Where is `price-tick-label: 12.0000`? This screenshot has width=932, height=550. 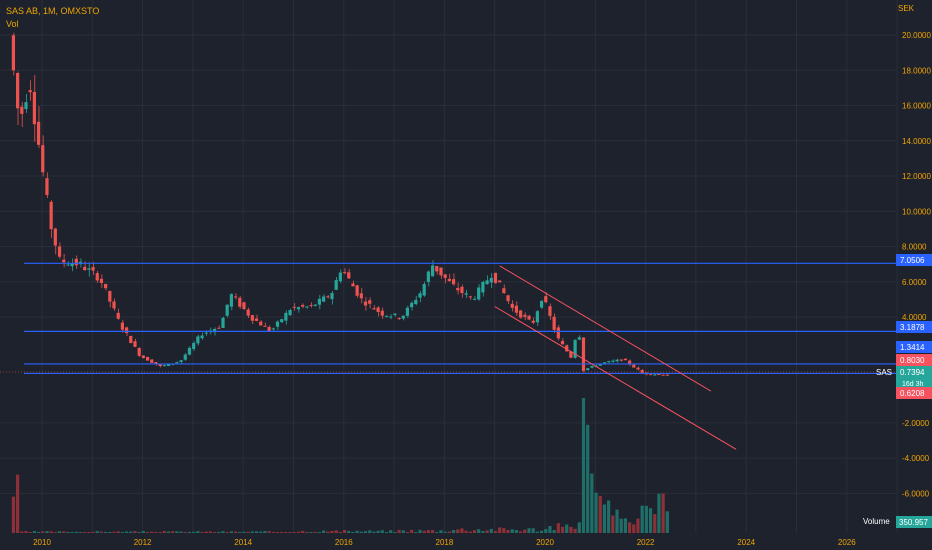
price-tick-label: 12.0000 is located at coordinates (916, 176).